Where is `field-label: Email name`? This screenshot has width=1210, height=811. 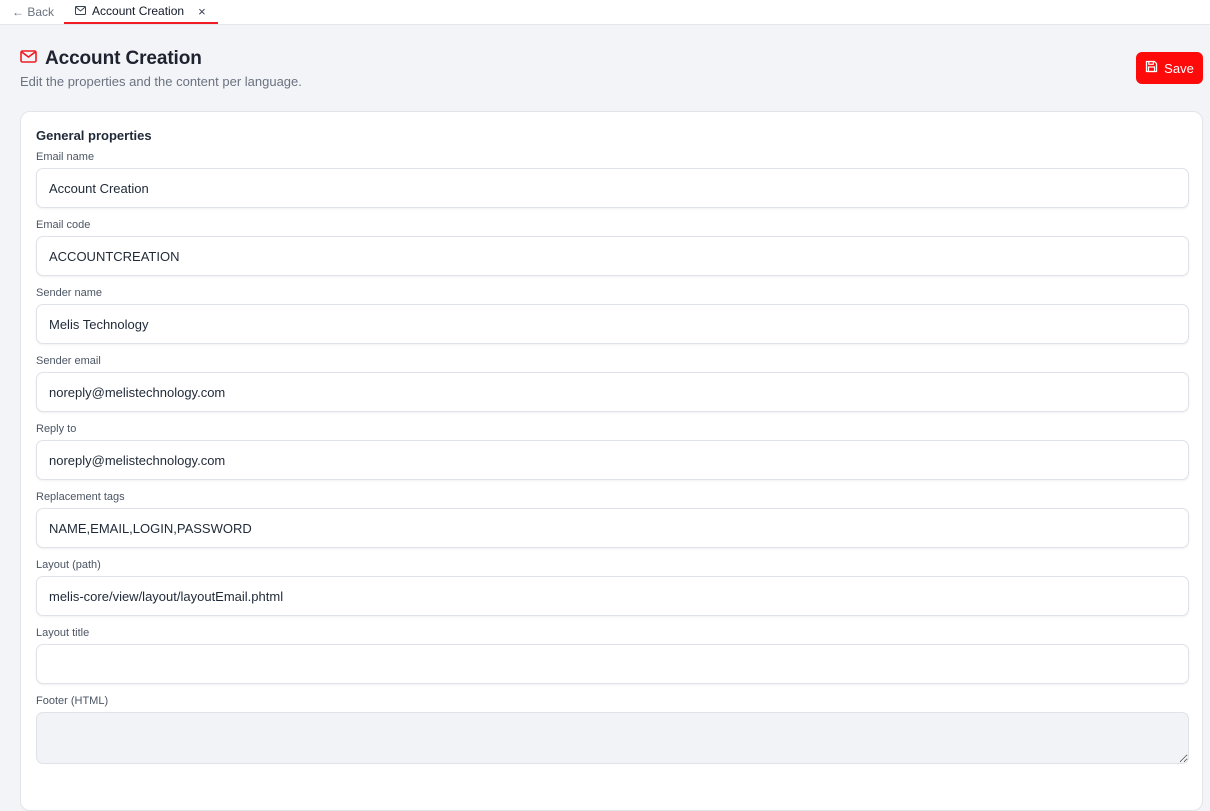
field-label: Email name is located at coordinates (65, 157).